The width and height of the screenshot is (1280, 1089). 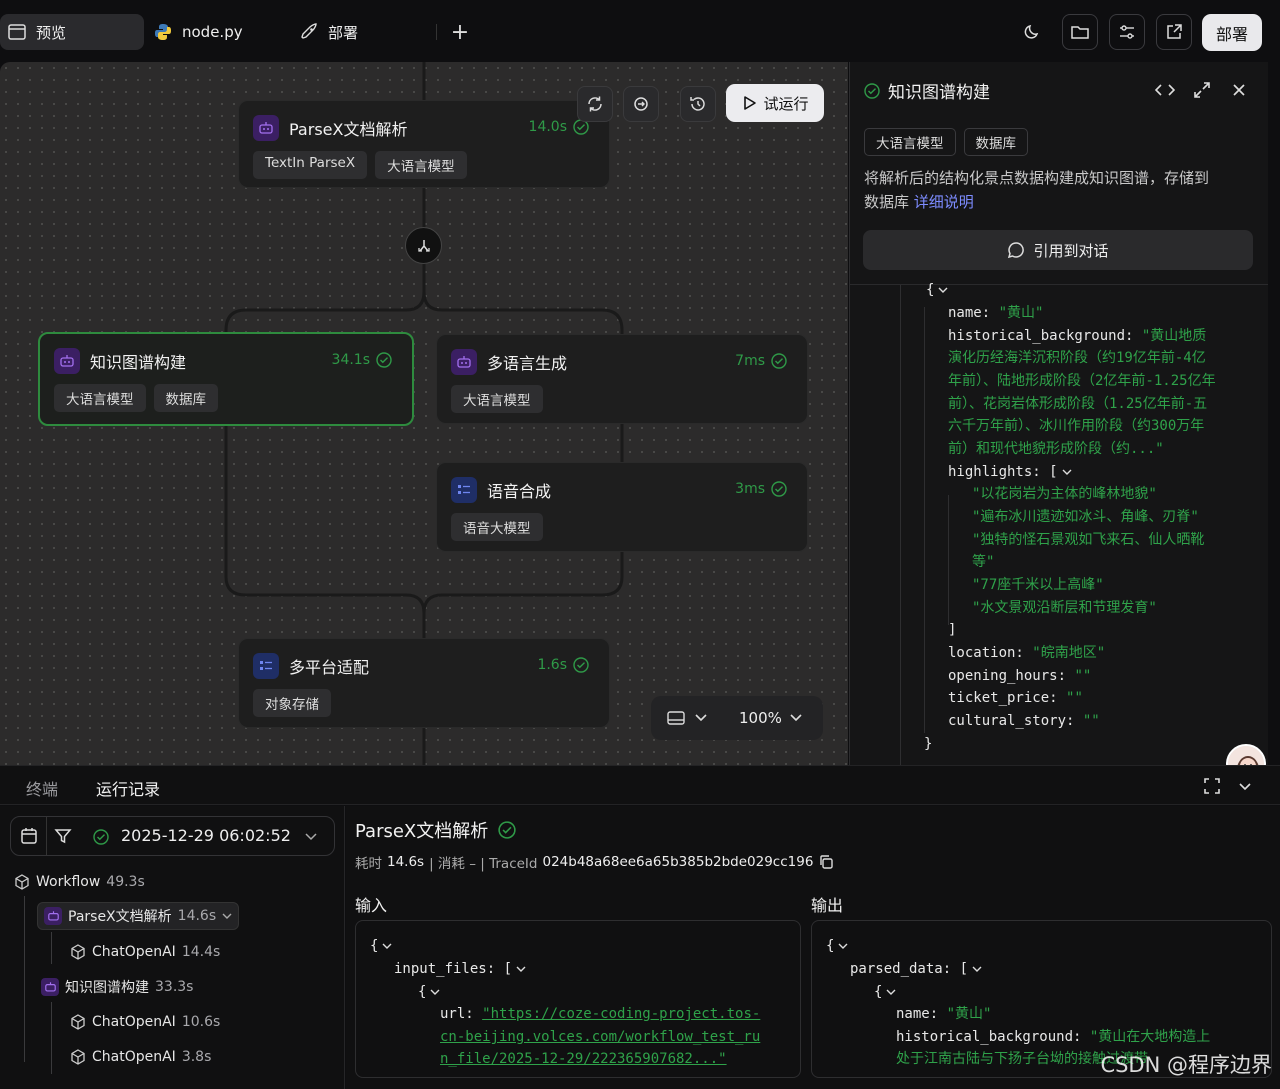 What do you see at coordinates (1239, 90) in the screenshot?
I see `close-panel-button` at bounding box center [1239, 90].